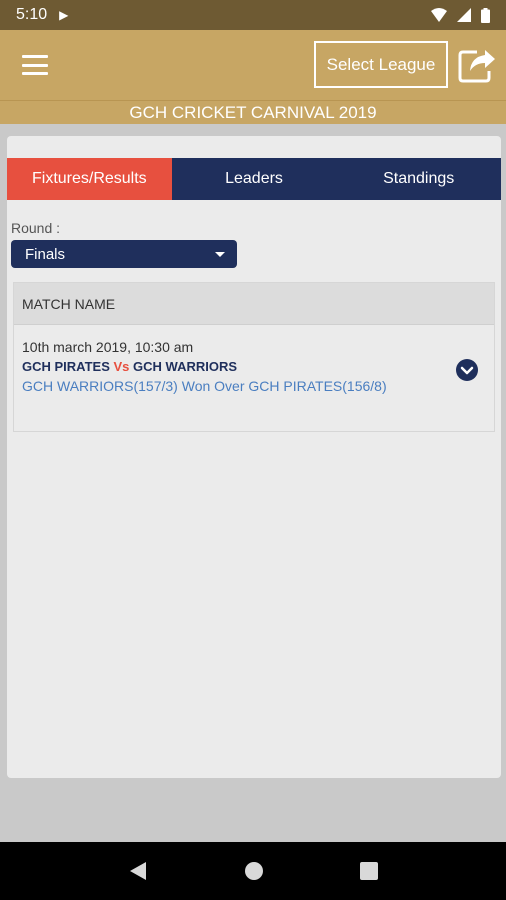  Describe the element at coordinates (45, 254) in the screenshot. I see `round-selected-value: Finals` at that location.